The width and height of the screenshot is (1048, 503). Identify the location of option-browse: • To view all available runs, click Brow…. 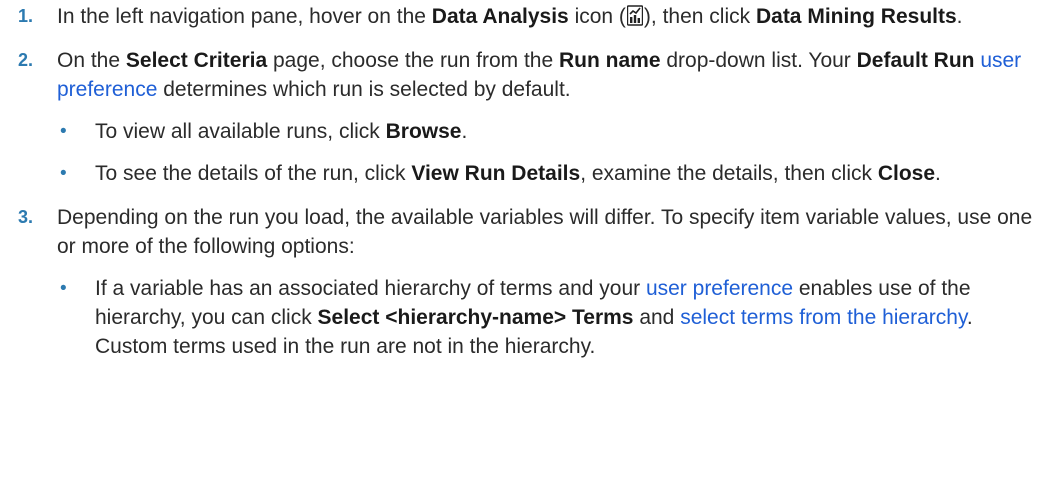
(552, 131).